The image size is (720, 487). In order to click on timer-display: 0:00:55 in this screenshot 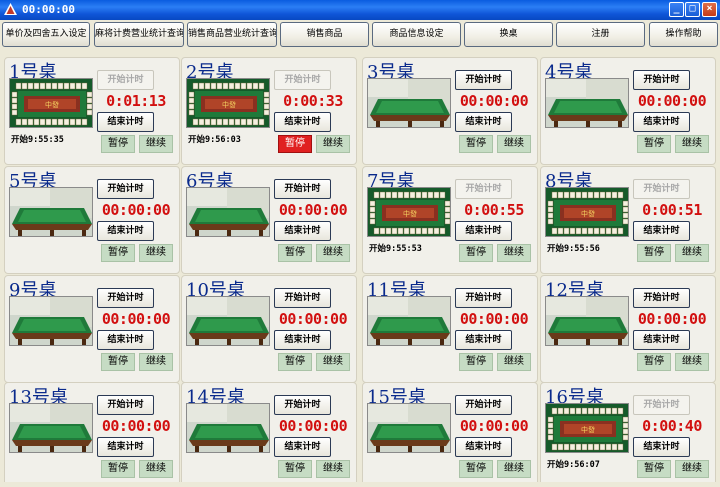, I will do `click(494, 210)`.